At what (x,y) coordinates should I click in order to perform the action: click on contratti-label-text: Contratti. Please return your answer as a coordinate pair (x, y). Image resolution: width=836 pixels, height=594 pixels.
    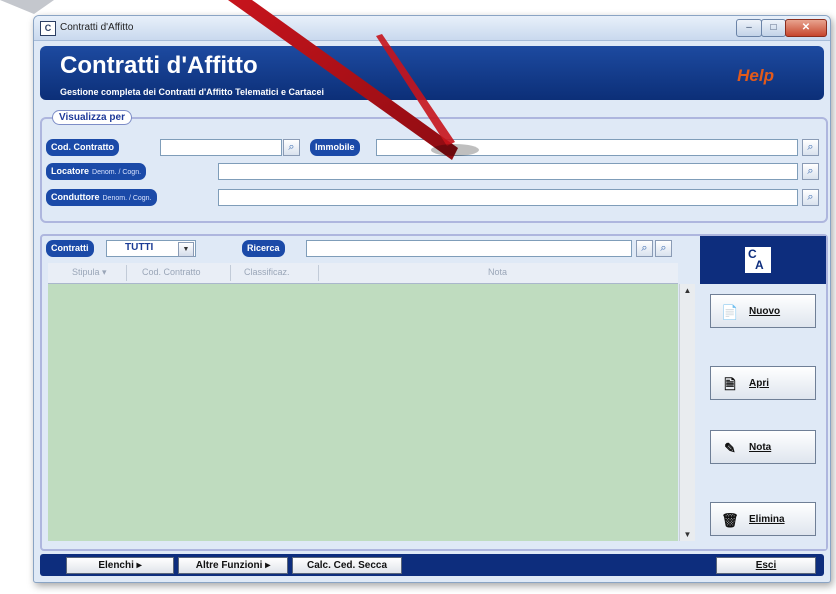
    Looking at the image, I should click on (70, 248).